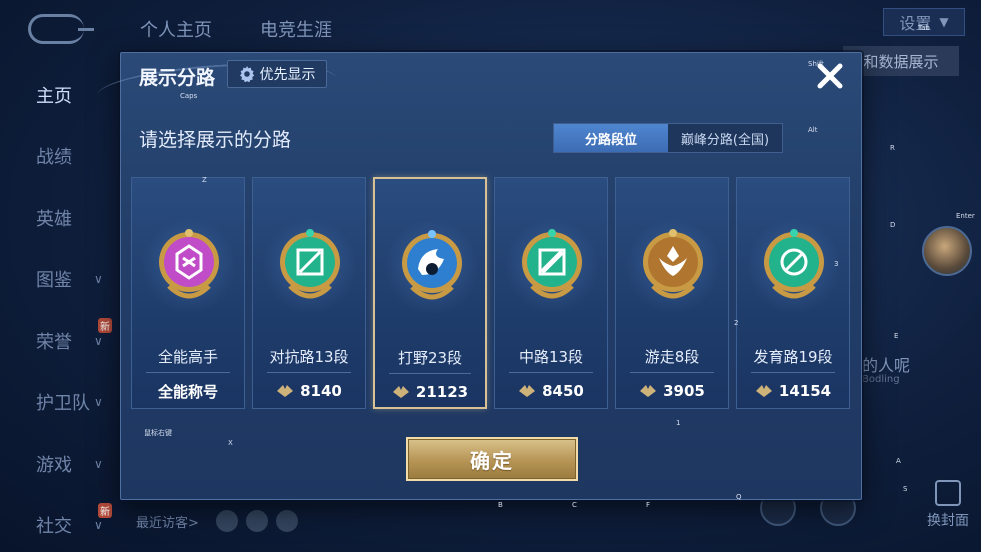  What do you see at coordinates (230, 443) in the screenshot?
I see `key-hint: X` at bounding box center [230, 443].